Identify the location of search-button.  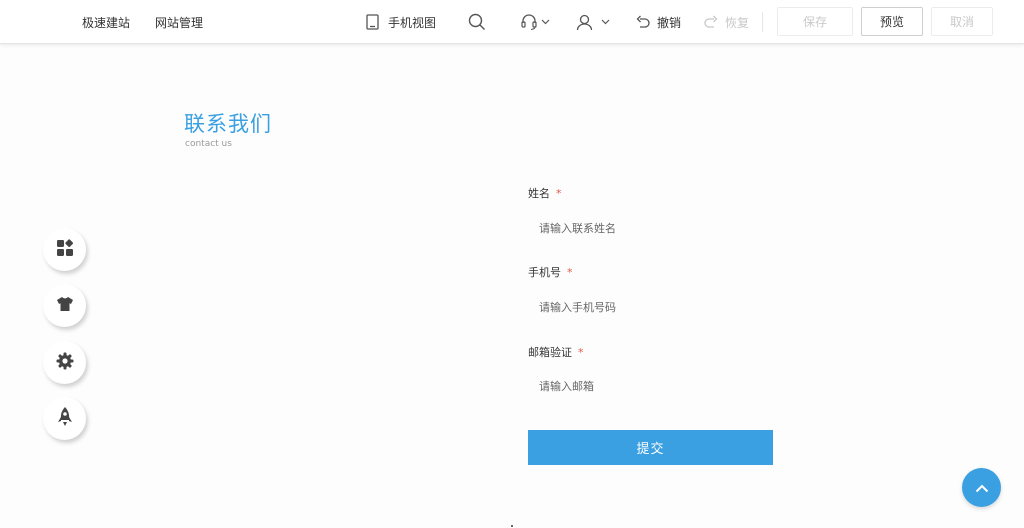
(477, 22).